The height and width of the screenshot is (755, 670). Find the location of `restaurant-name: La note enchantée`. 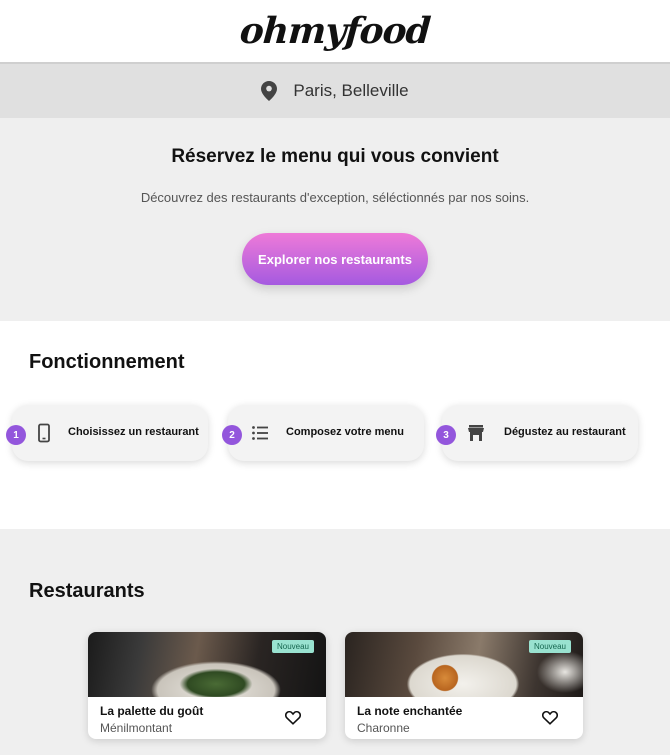

restaurant-name: La note enchantée is located at coordinates (410, 711).